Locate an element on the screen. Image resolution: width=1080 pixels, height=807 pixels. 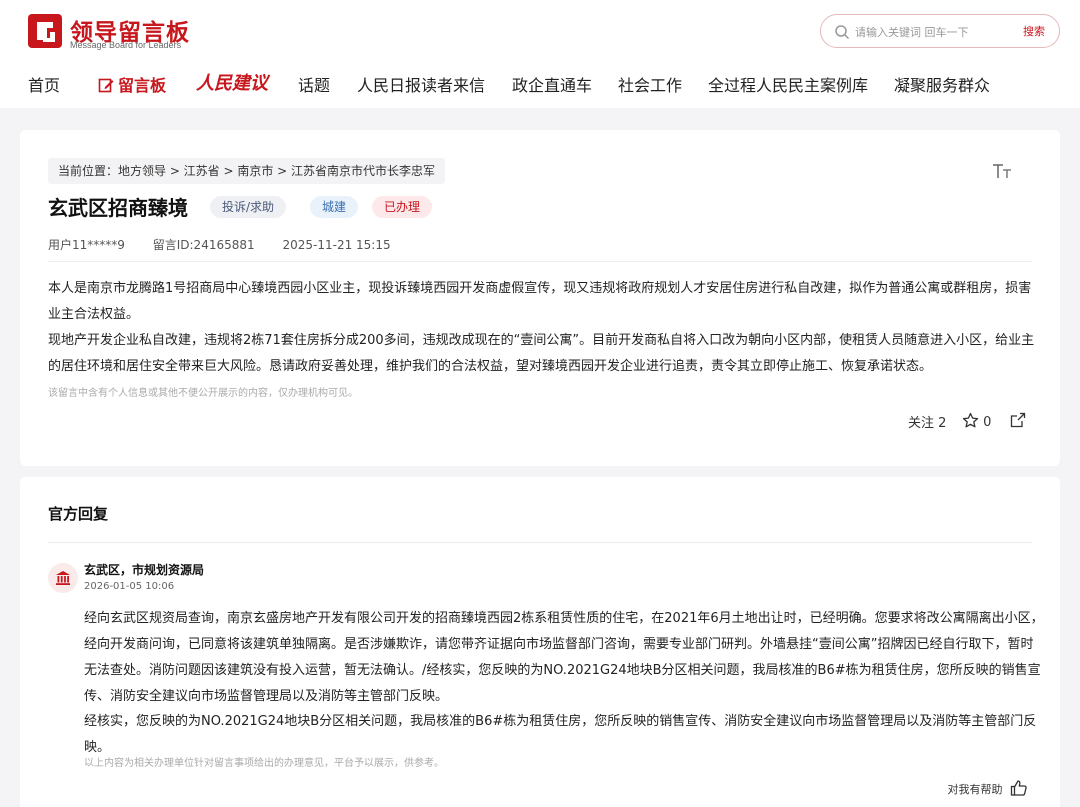
government-building-icon is located at coordinates (63, 578).